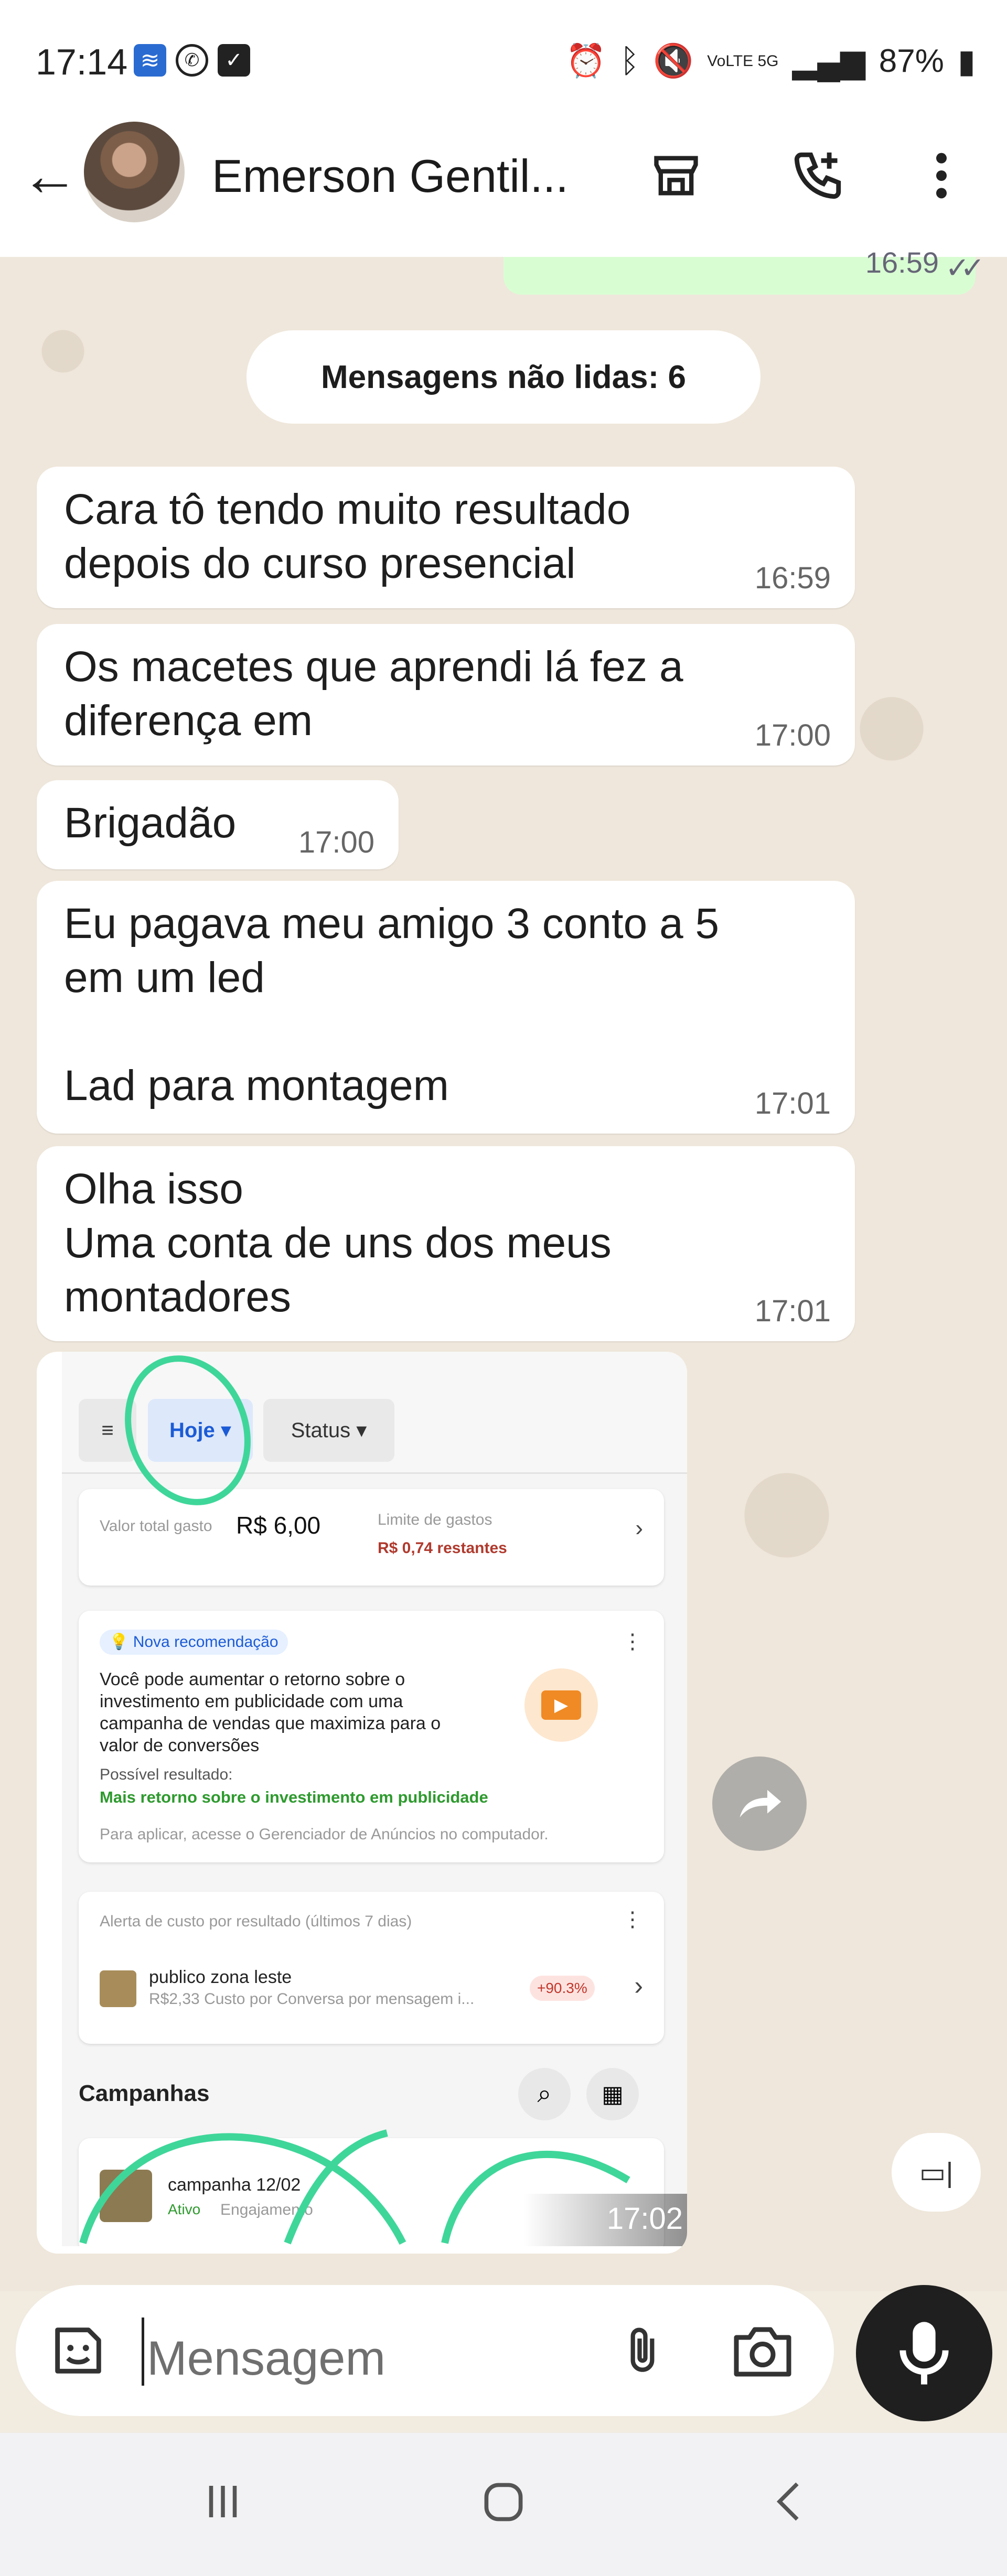 The image size is (1007, 2576). What do you see at coordinates (676, 175) in the screenshot?
I see `store-icon` at bounding box center [676, 175].